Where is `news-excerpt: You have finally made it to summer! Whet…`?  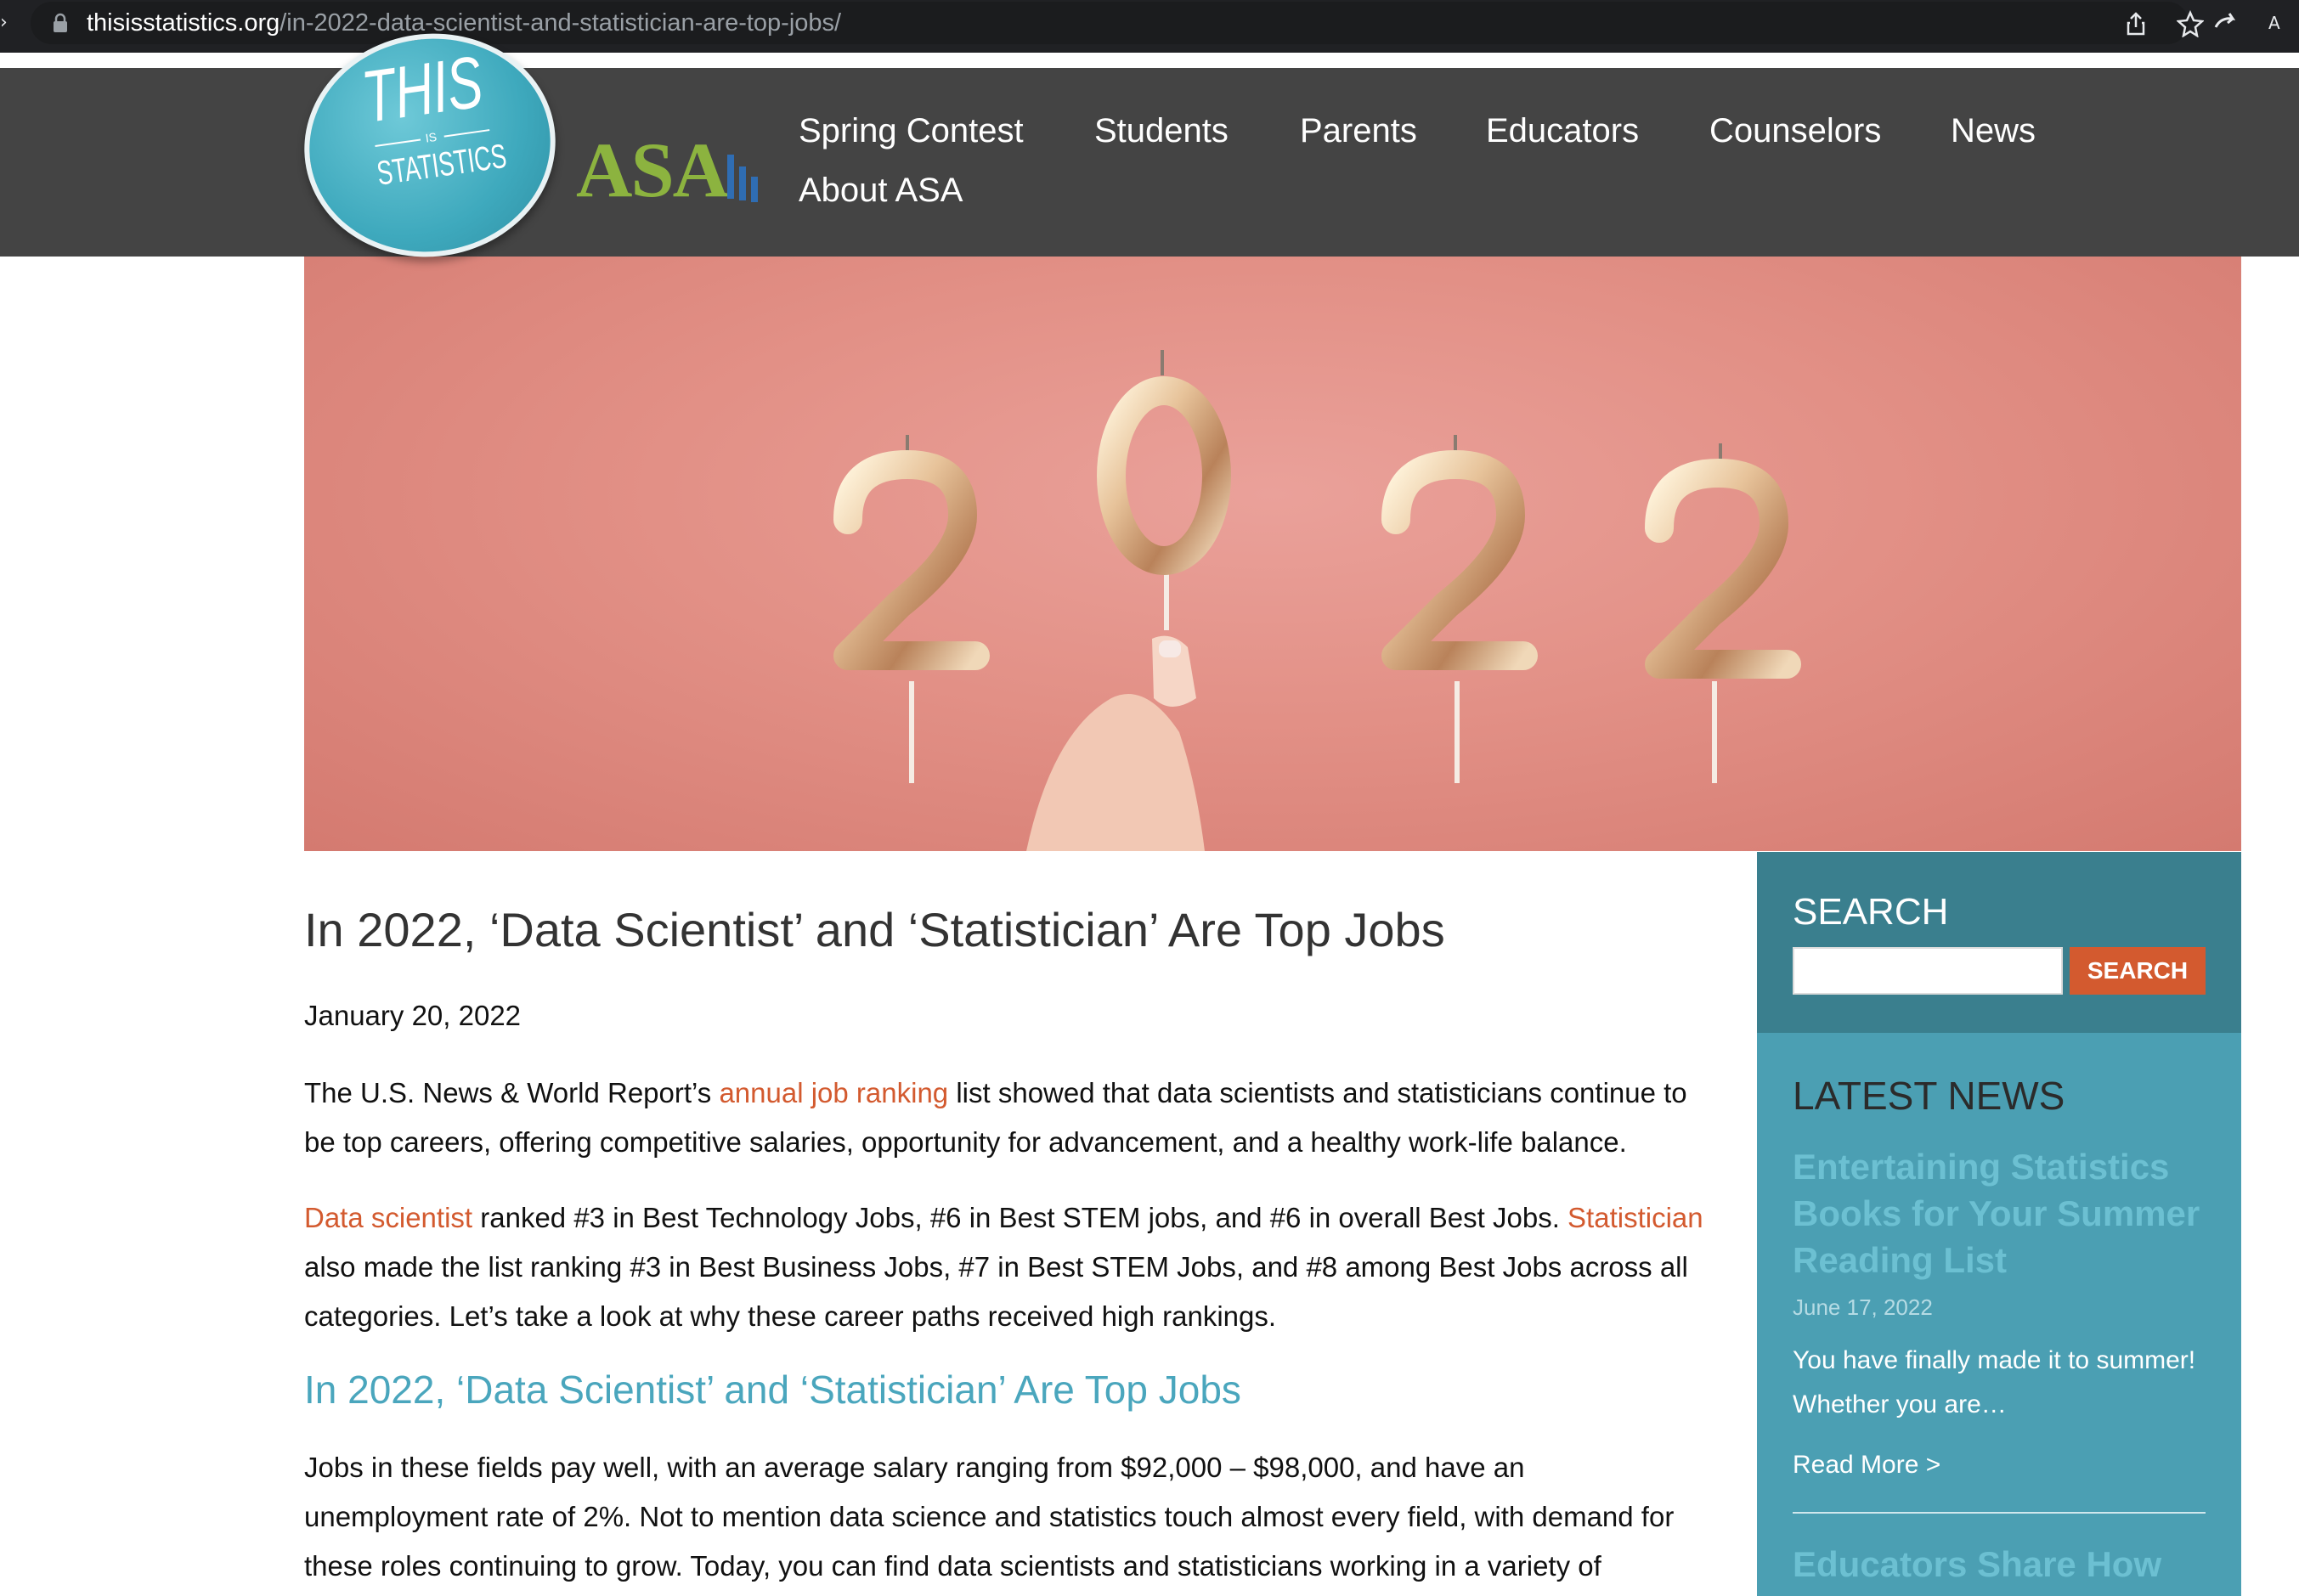 news-excerpt: You have finally made it to summer! Whet… is located at coordinates (1994, 1382).